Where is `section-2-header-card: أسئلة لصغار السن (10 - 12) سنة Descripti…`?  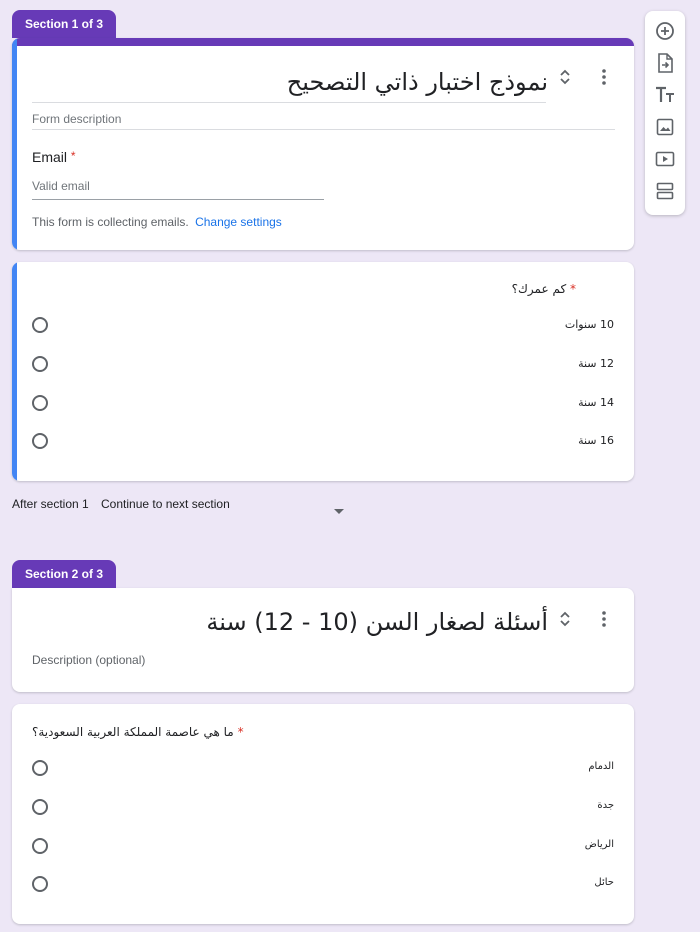
section-2-header-card: أسئلة لصغار السن (10 - 12) سنة Descripti… is located at coordinates (323, 640).